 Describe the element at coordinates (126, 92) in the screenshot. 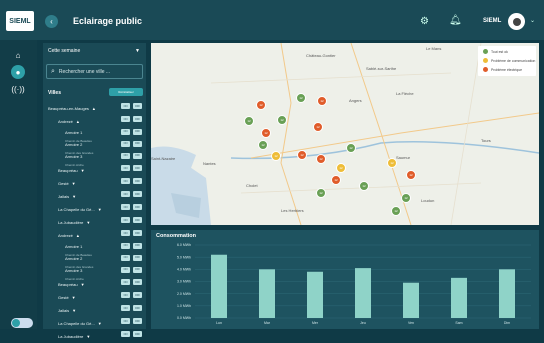

I see `reset-button: Réinitialiser` at that location.